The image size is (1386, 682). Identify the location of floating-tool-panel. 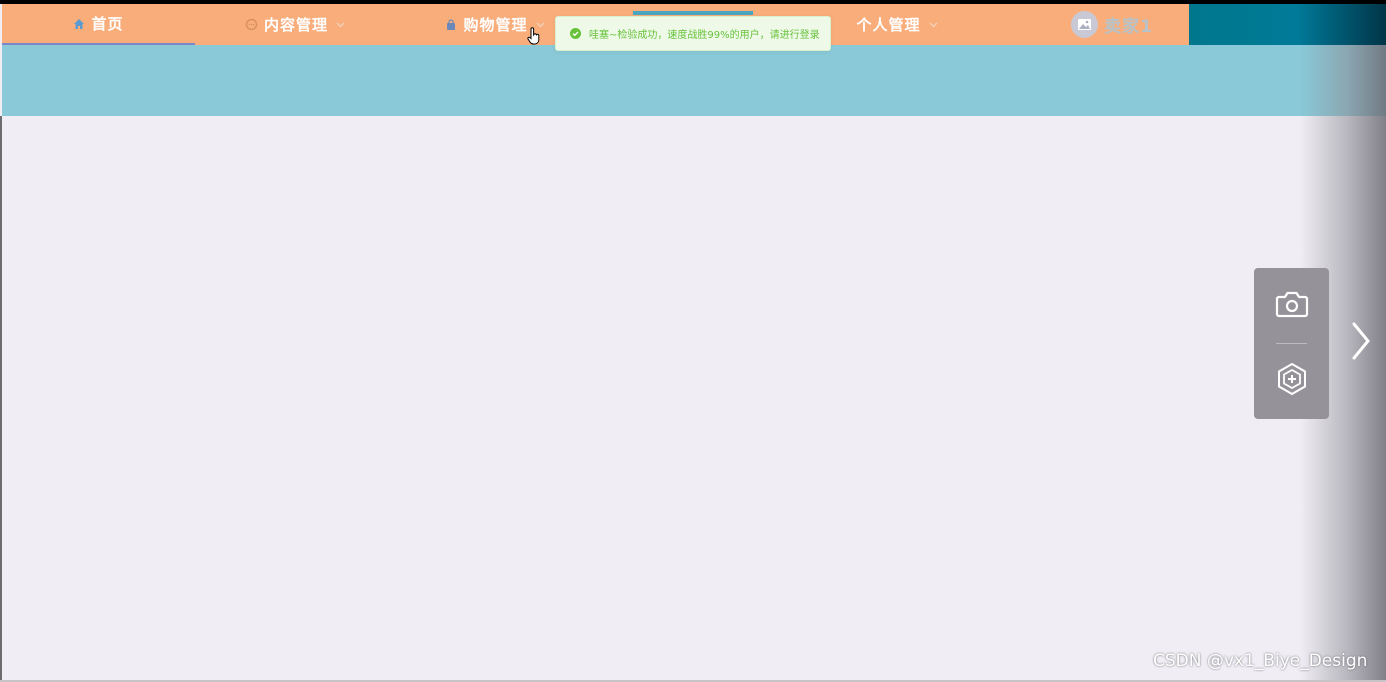
(1291, 343).